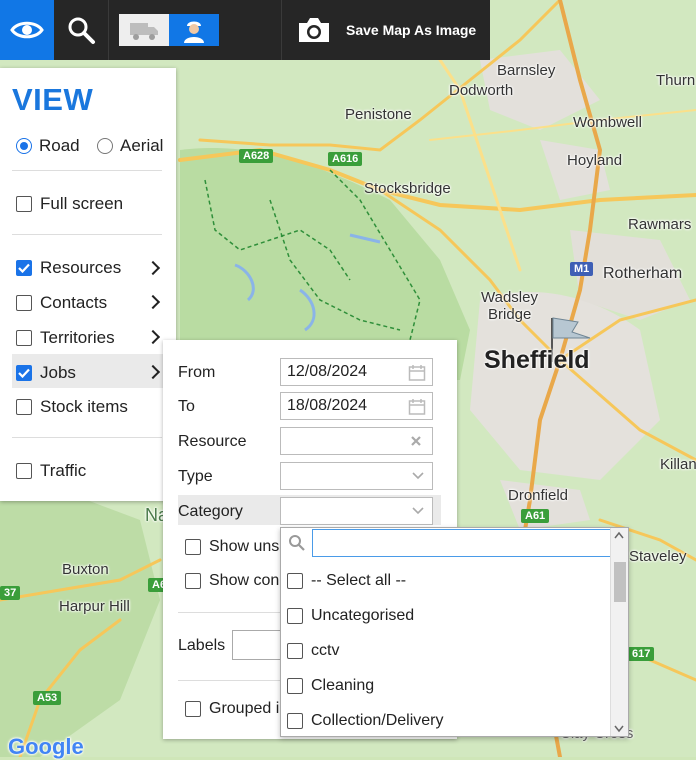 This screenshot has height=760, width=696. I want to click on contacts-checkbox, so click(24, 303).